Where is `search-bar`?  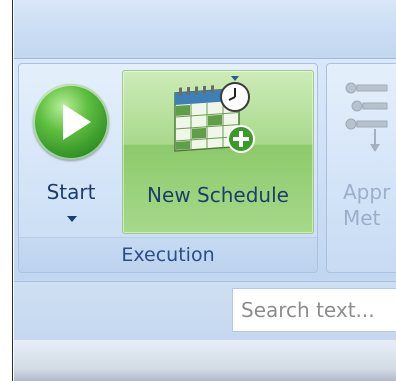 search-bar is located at coordinates (205, 310).